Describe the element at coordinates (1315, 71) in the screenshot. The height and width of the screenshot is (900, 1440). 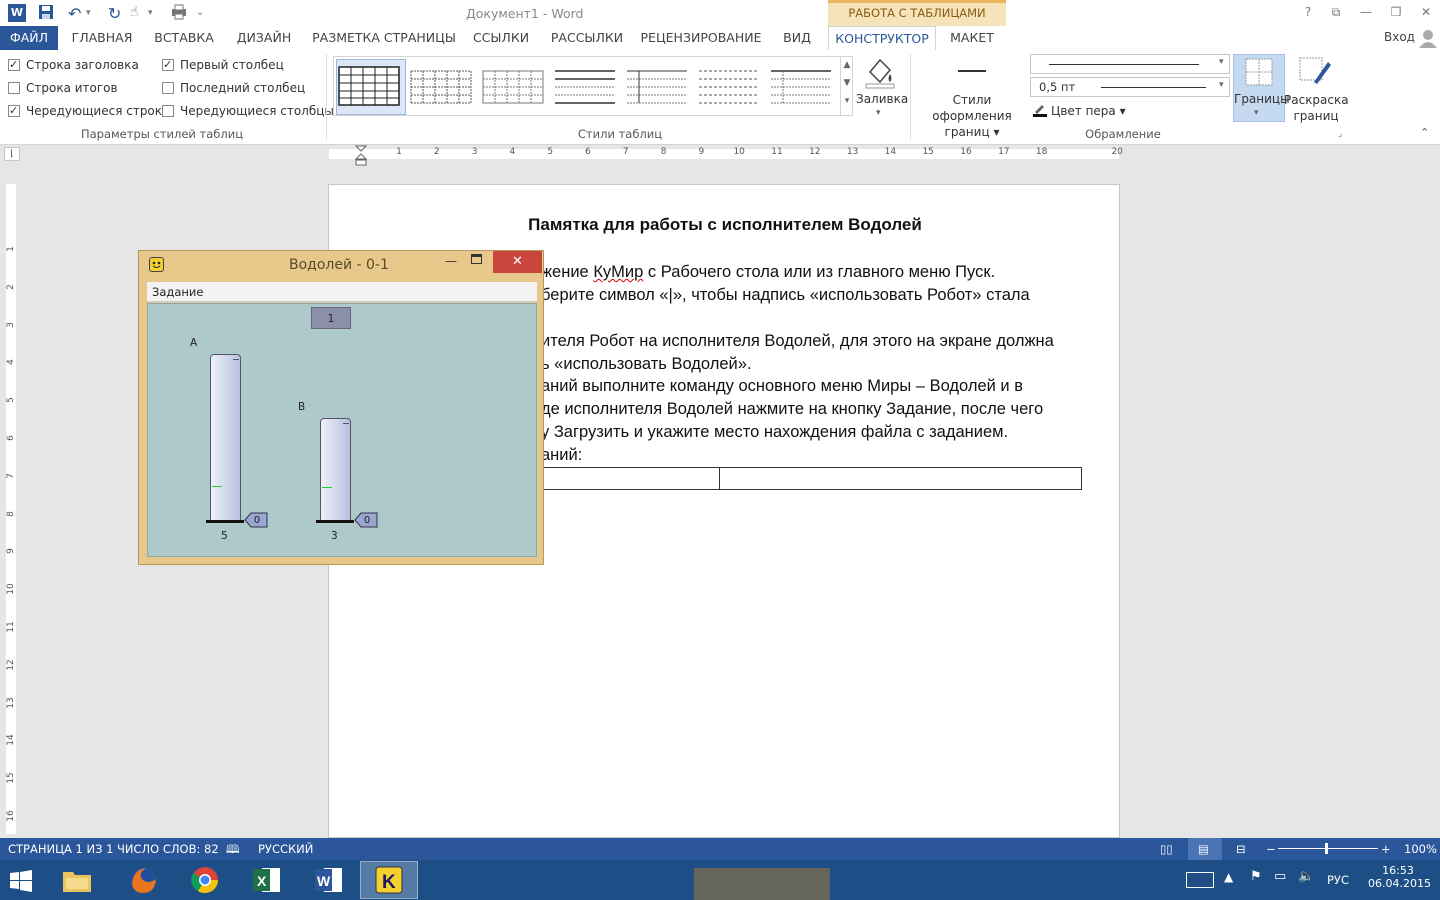
I see `border-painter-icon` at that location.